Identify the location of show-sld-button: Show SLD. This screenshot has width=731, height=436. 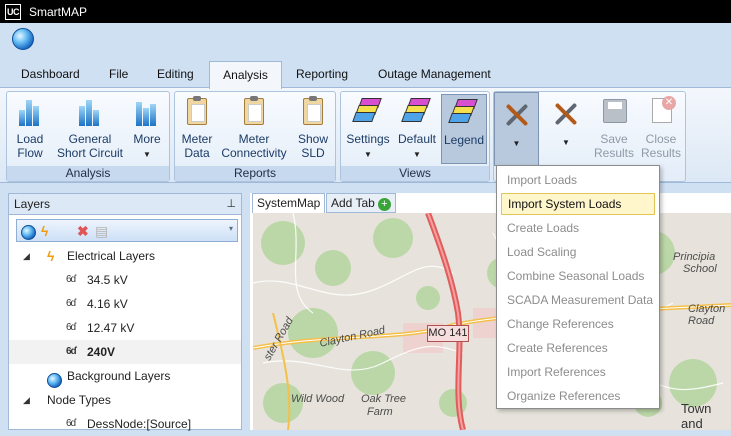
(313, 128).